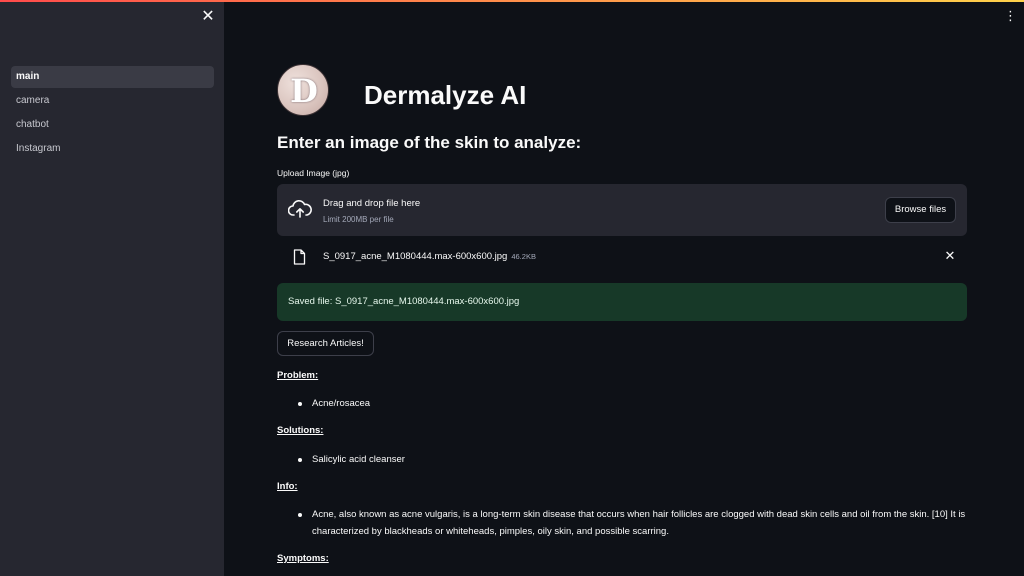  I want to click on upload-label: Upload Image (jpg), so click(313, 173).